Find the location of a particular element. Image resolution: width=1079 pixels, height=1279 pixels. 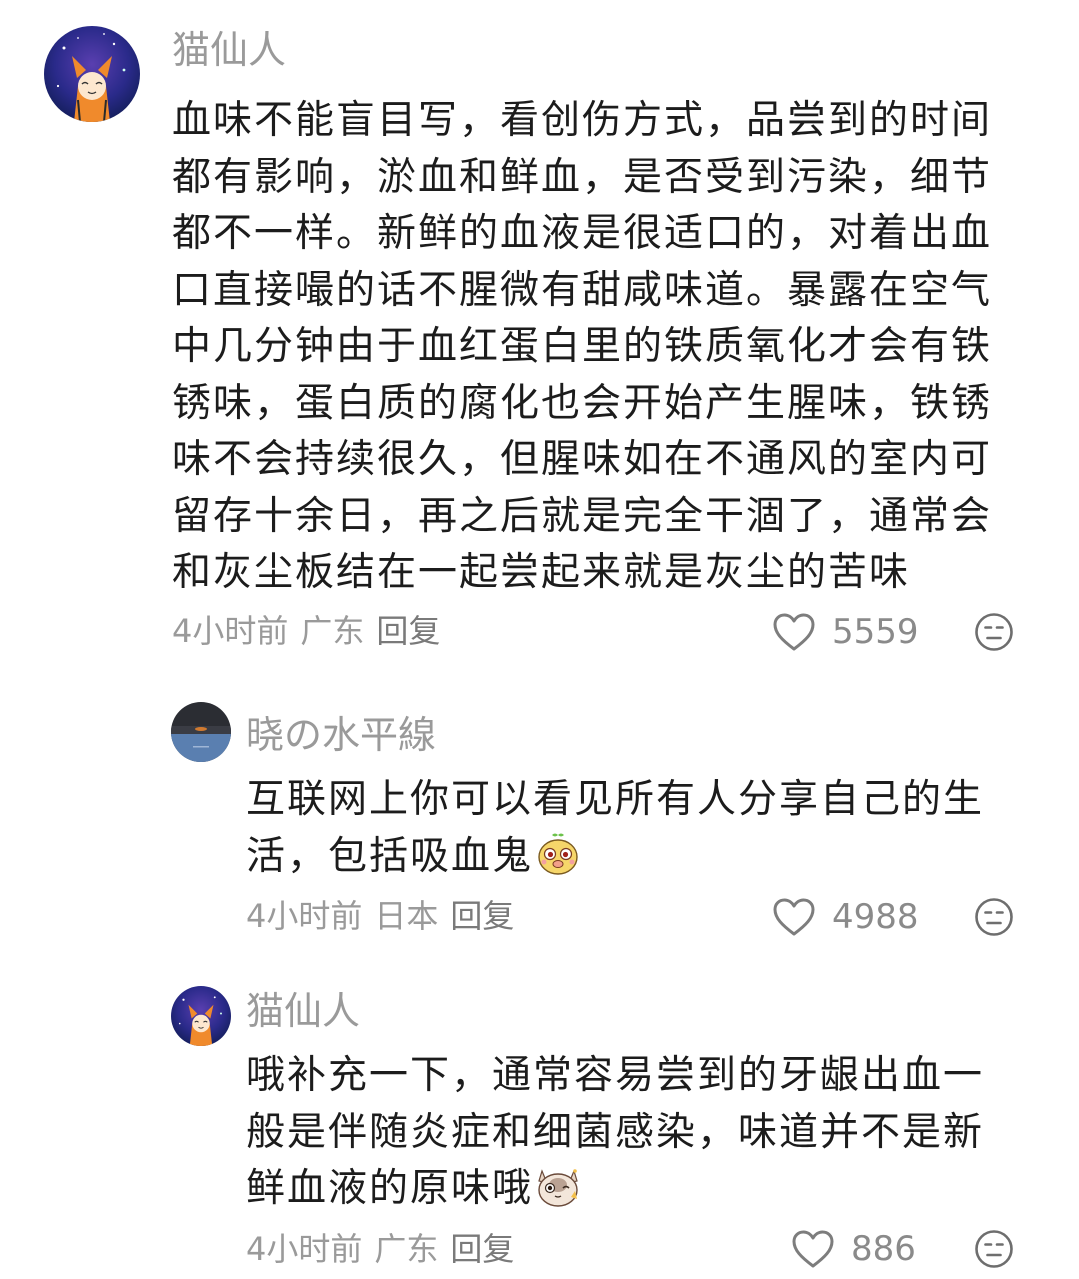

comment-text-segment: 鲜血液的原味哦 is located at coordinates (390, 1188).